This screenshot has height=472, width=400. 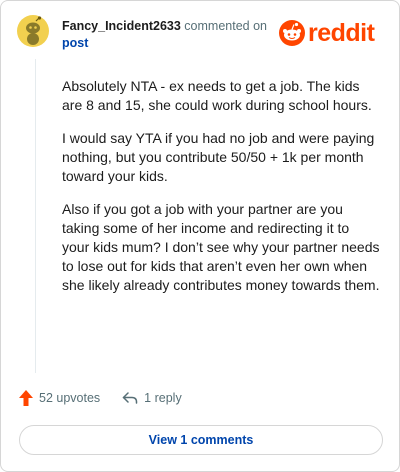 What do you see at coordinates (75, 43) in the screenshot?
I see `post-link: post` at bounding box center [75, 43].